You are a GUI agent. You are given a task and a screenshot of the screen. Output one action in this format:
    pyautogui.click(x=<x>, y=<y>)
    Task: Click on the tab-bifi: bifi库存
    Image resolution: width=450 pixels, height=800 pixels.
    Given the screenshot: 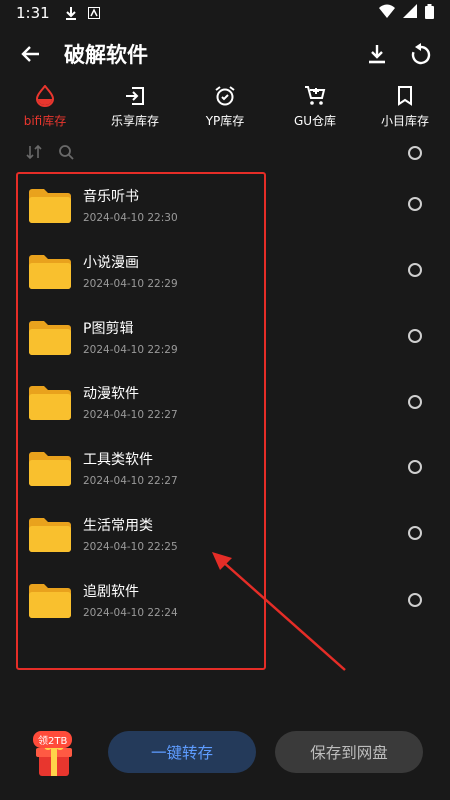 What is the action you would take?
    pyautogui.click(x=45, y=109)
    